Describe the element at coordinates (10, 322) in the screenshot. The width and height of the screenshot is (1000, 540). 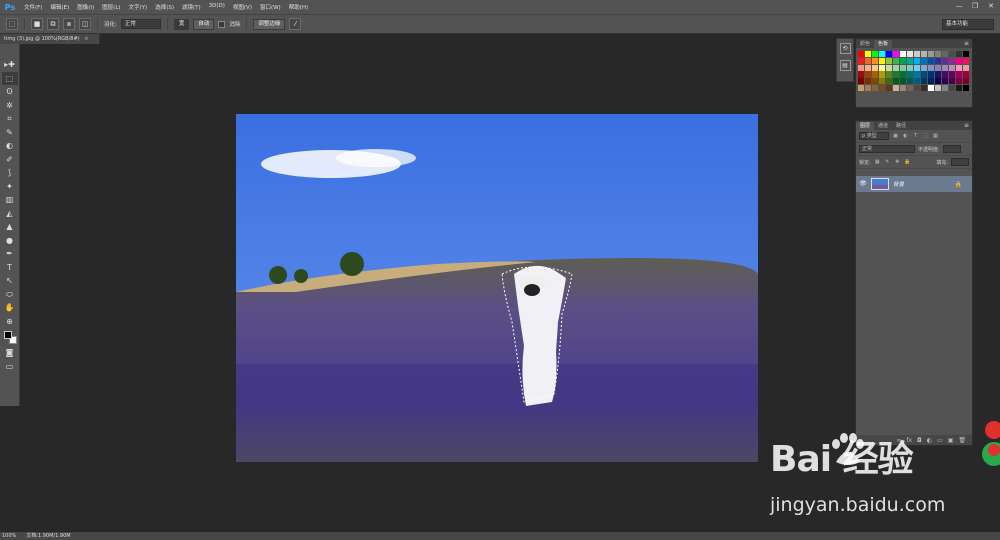
I see `tool-icon: ⊕` at that location.